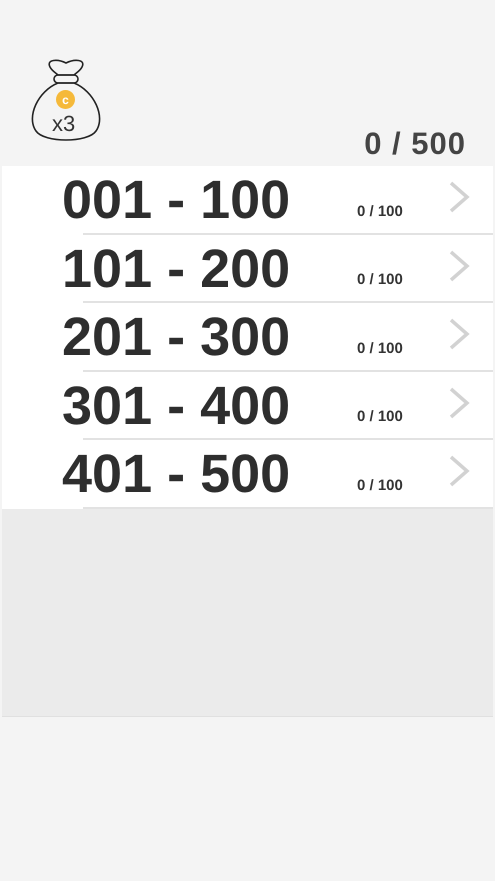 The image size is (495, 881). Describe the element at coordinates (177, 474) in the screenshot. I see `range-label: 401 - 500` at that location.